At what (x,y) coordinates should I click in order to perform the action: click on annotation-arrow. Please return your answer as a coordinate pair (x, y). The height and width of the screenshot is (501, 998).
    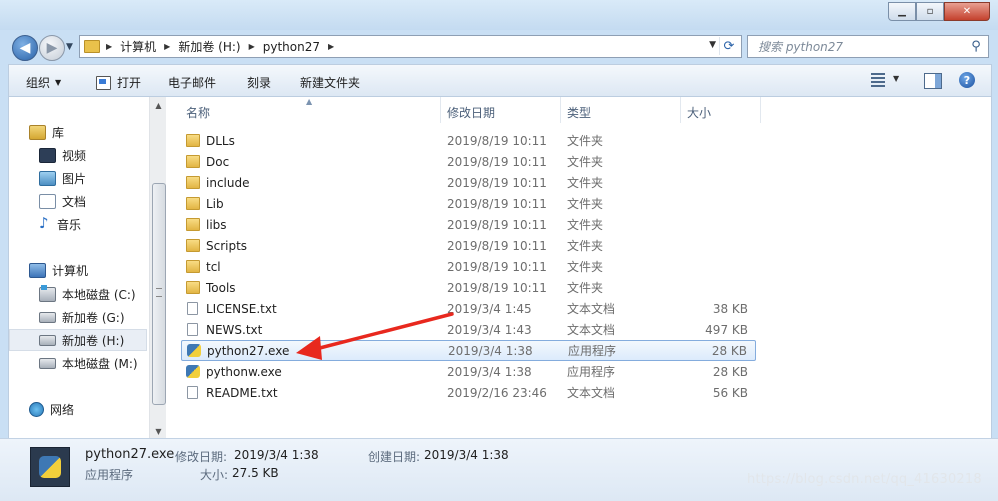
    Looking at the image, I should click on (375, 336).